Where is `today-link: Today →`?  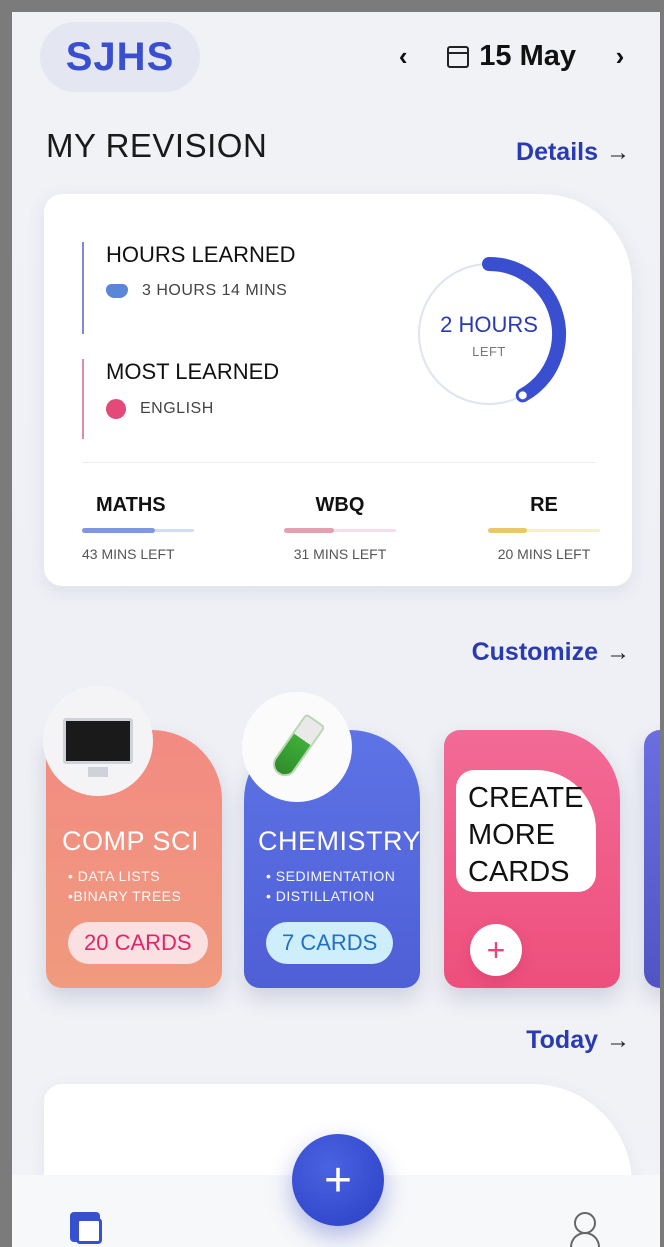 today-link: Today → is located at coordinates (578, 1040).